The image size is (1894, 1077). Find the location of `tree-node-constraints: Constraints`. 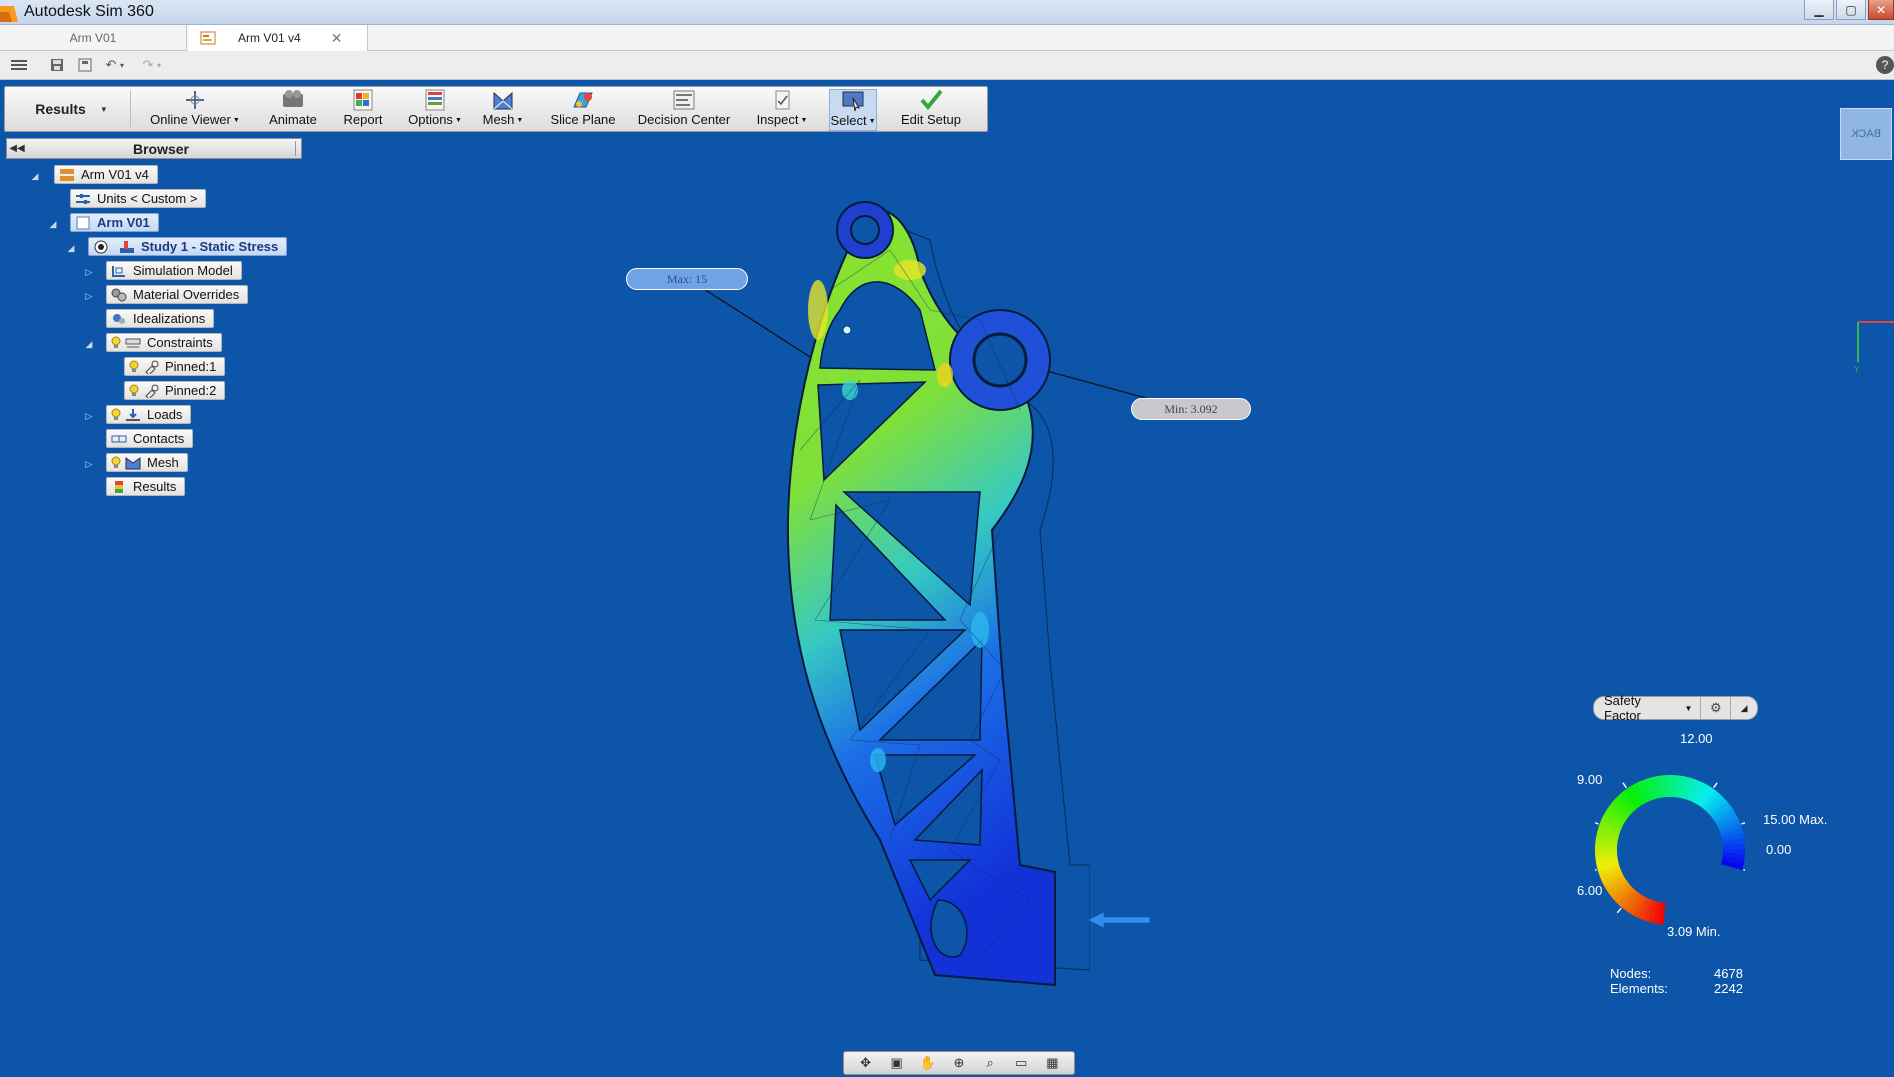

tree-node-constraints: Constraints is located at coordinates (164, 342).